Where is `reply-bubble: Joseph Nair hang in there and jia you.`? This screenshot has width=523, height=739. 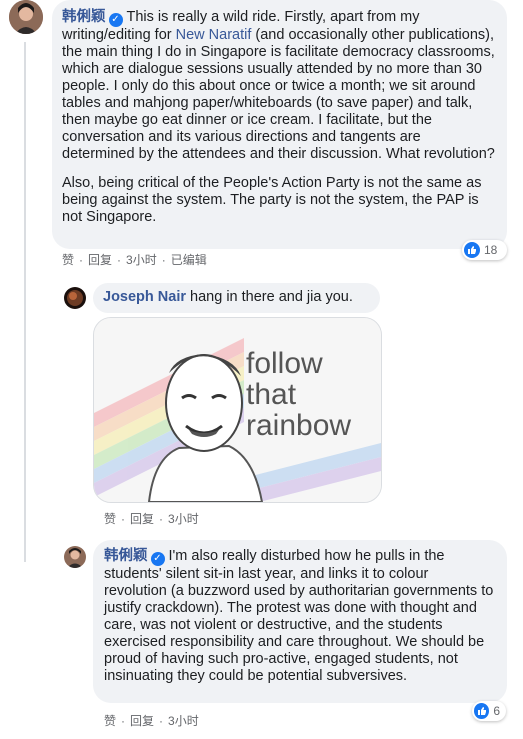 reply-bubble: Joseph Nair hang in there and jia you. is located at coordinates (236, 298).